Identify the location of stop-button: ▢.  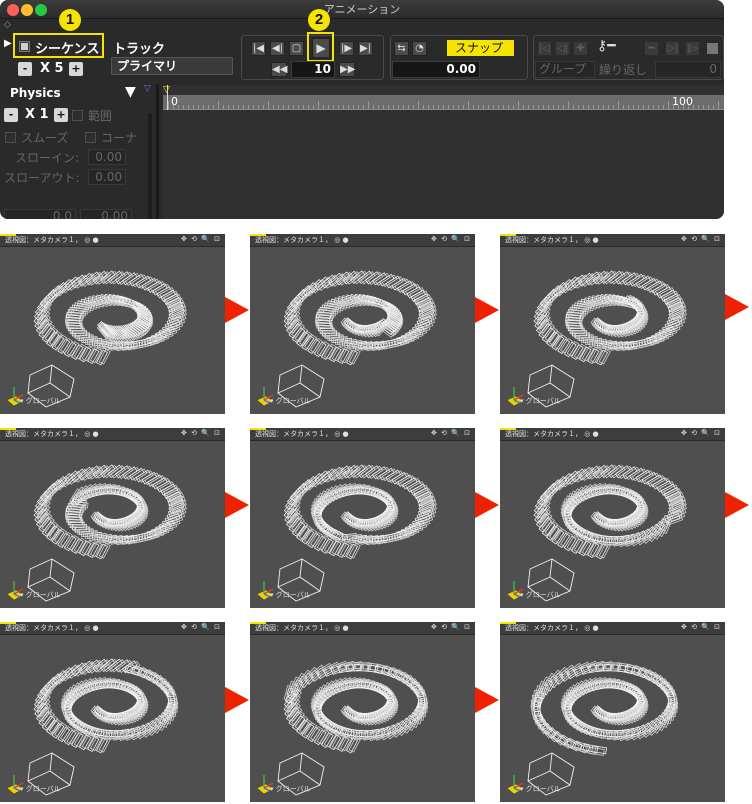
(296, 48).